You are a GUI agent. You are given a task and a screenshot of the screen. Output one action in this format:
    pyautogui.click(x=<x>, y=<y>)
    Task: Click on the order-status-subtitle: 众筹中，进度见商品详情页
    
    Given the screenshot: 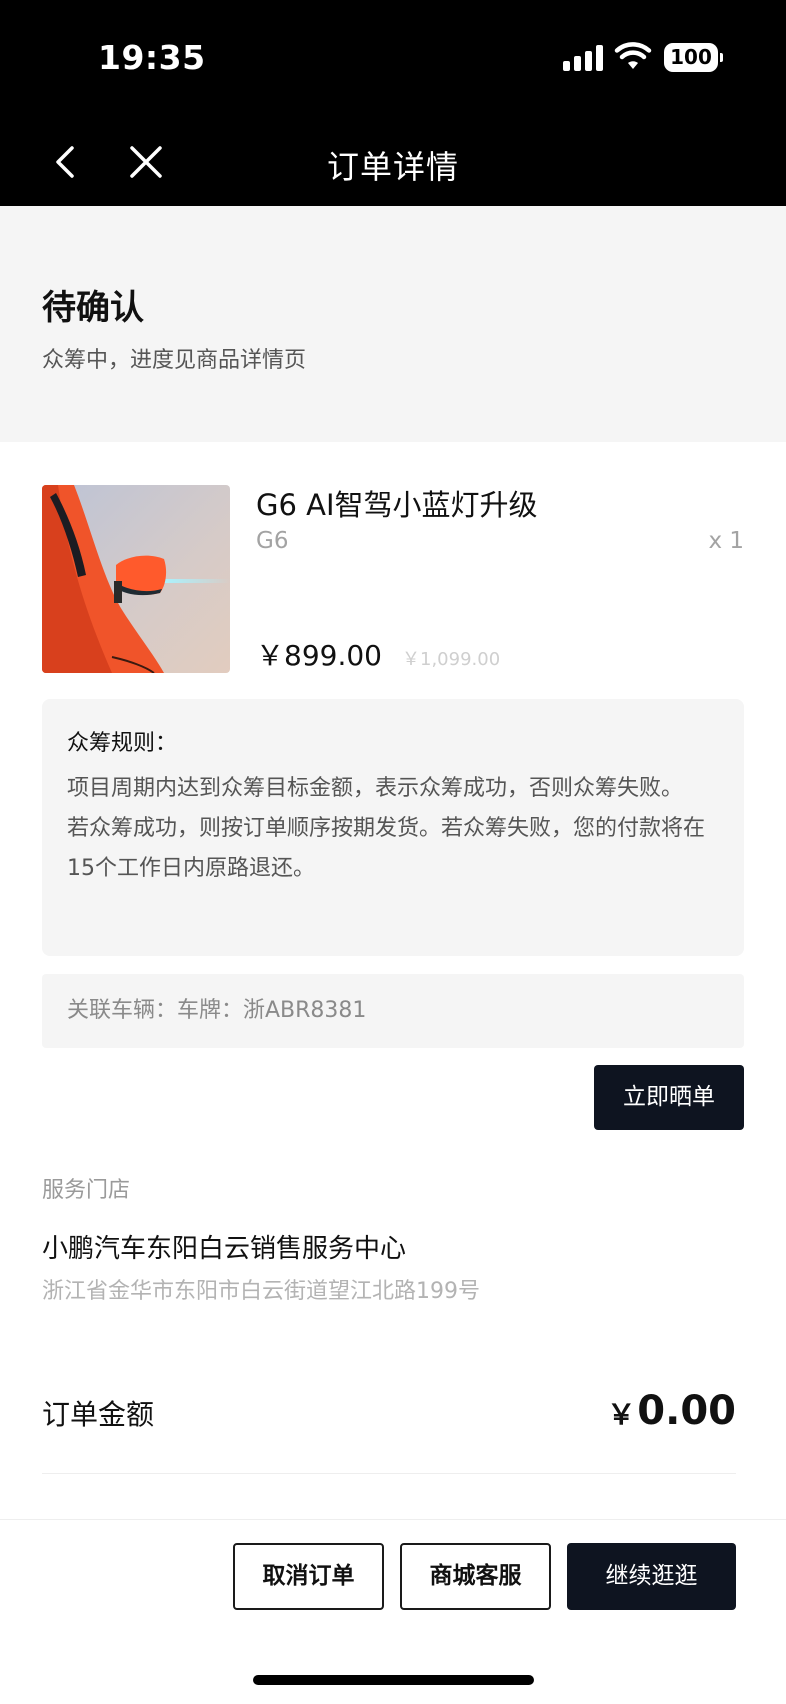 What is the action you would take?
    pyautogui.click(x=174, y=360)
    